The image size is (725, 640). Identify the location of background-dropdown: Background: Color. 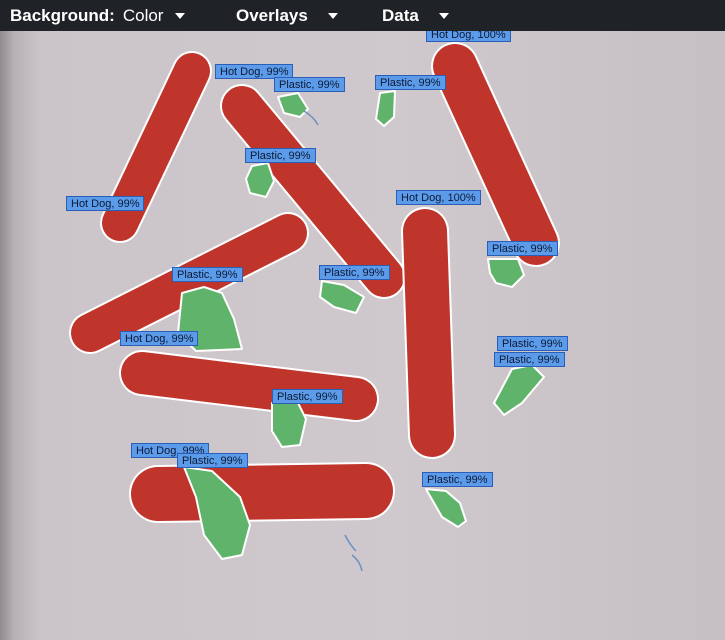
(98, 15).